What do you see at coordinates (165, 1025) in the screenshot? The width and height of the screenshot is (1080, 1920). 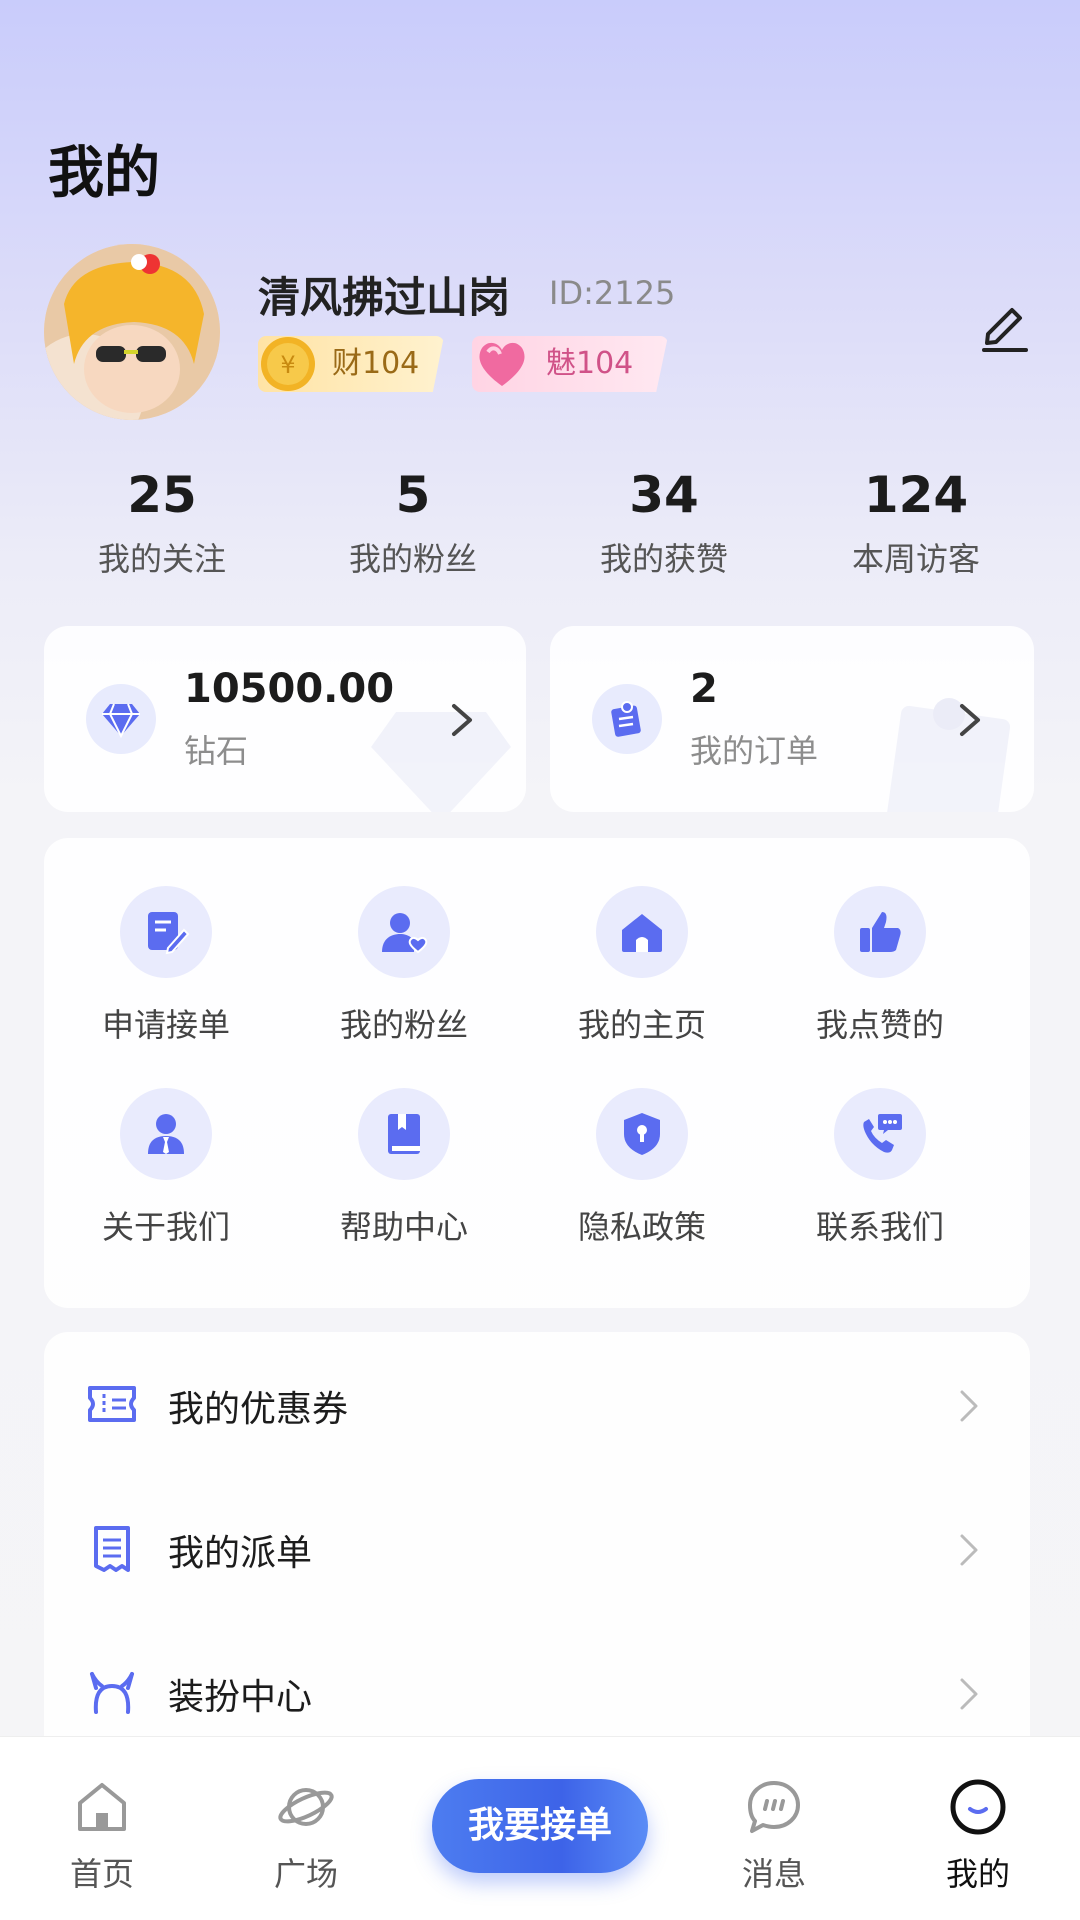 I see `grid-label: 申请接单` at bounding box center [165, 1025].